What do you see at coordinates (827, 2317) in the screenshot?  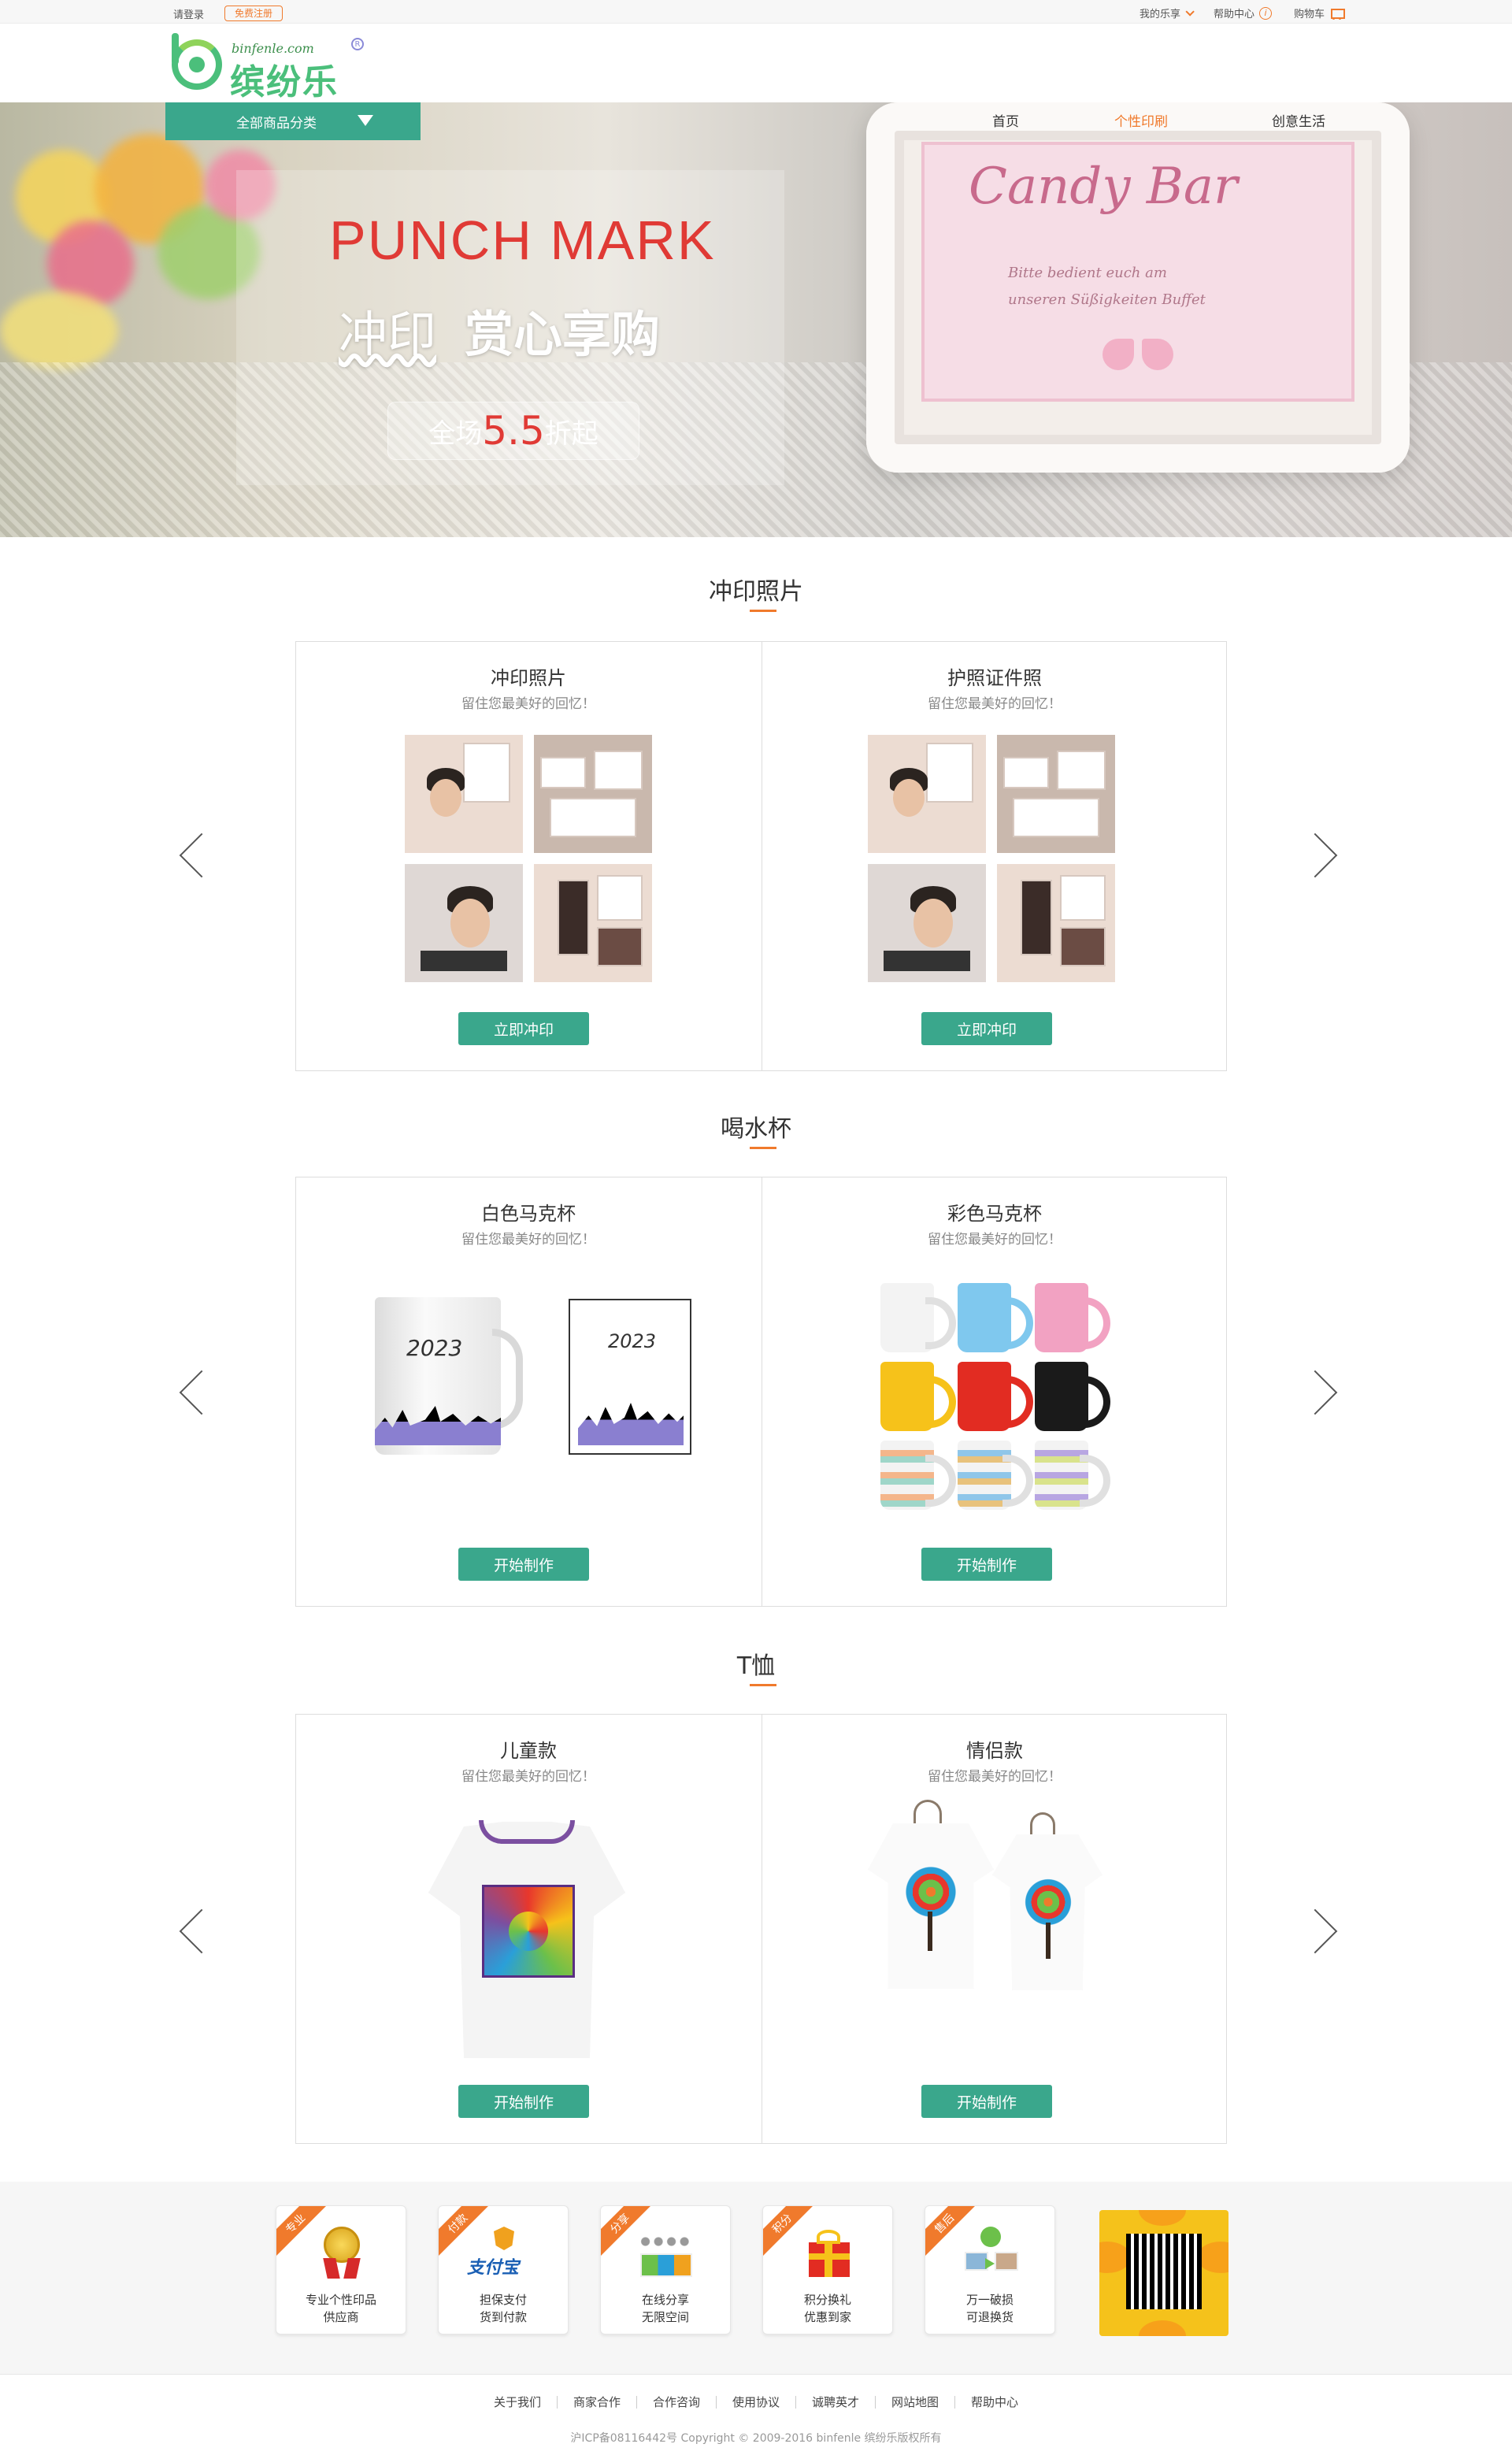 I see `feature-line-2: 优惠到家` at bounding box center [827, 2317].